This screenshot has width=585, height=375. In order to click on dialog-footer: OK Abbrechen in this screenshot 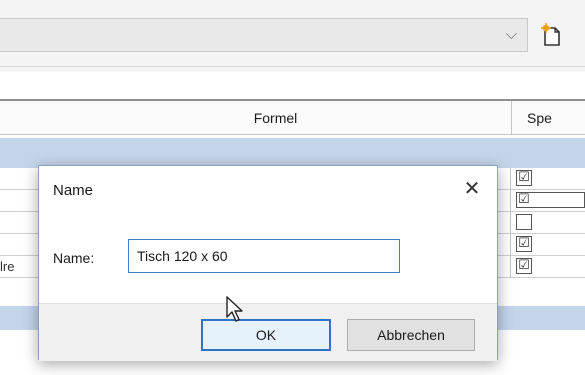, I will do `click(268, 332)`.